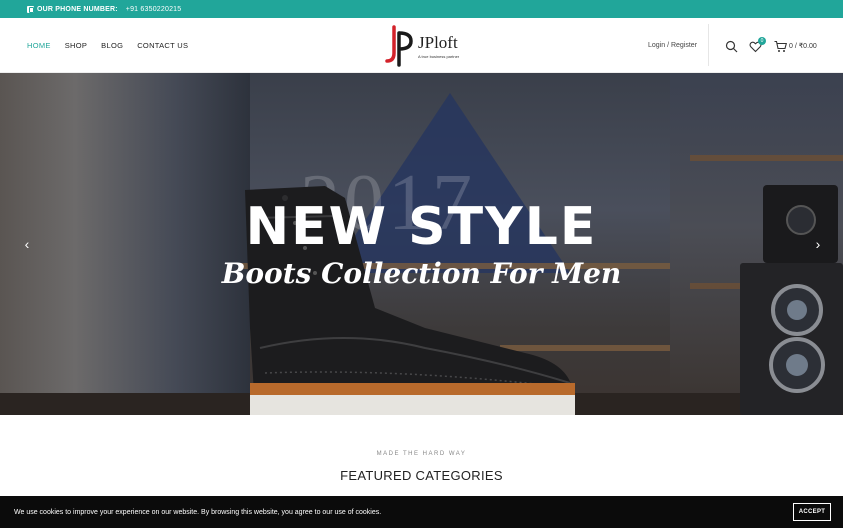  What do you see at coordinates (77, 9) in the screenshot?
I see `phone-label: OUR PHONE NUMBER:` at bounding box center [77, 9].